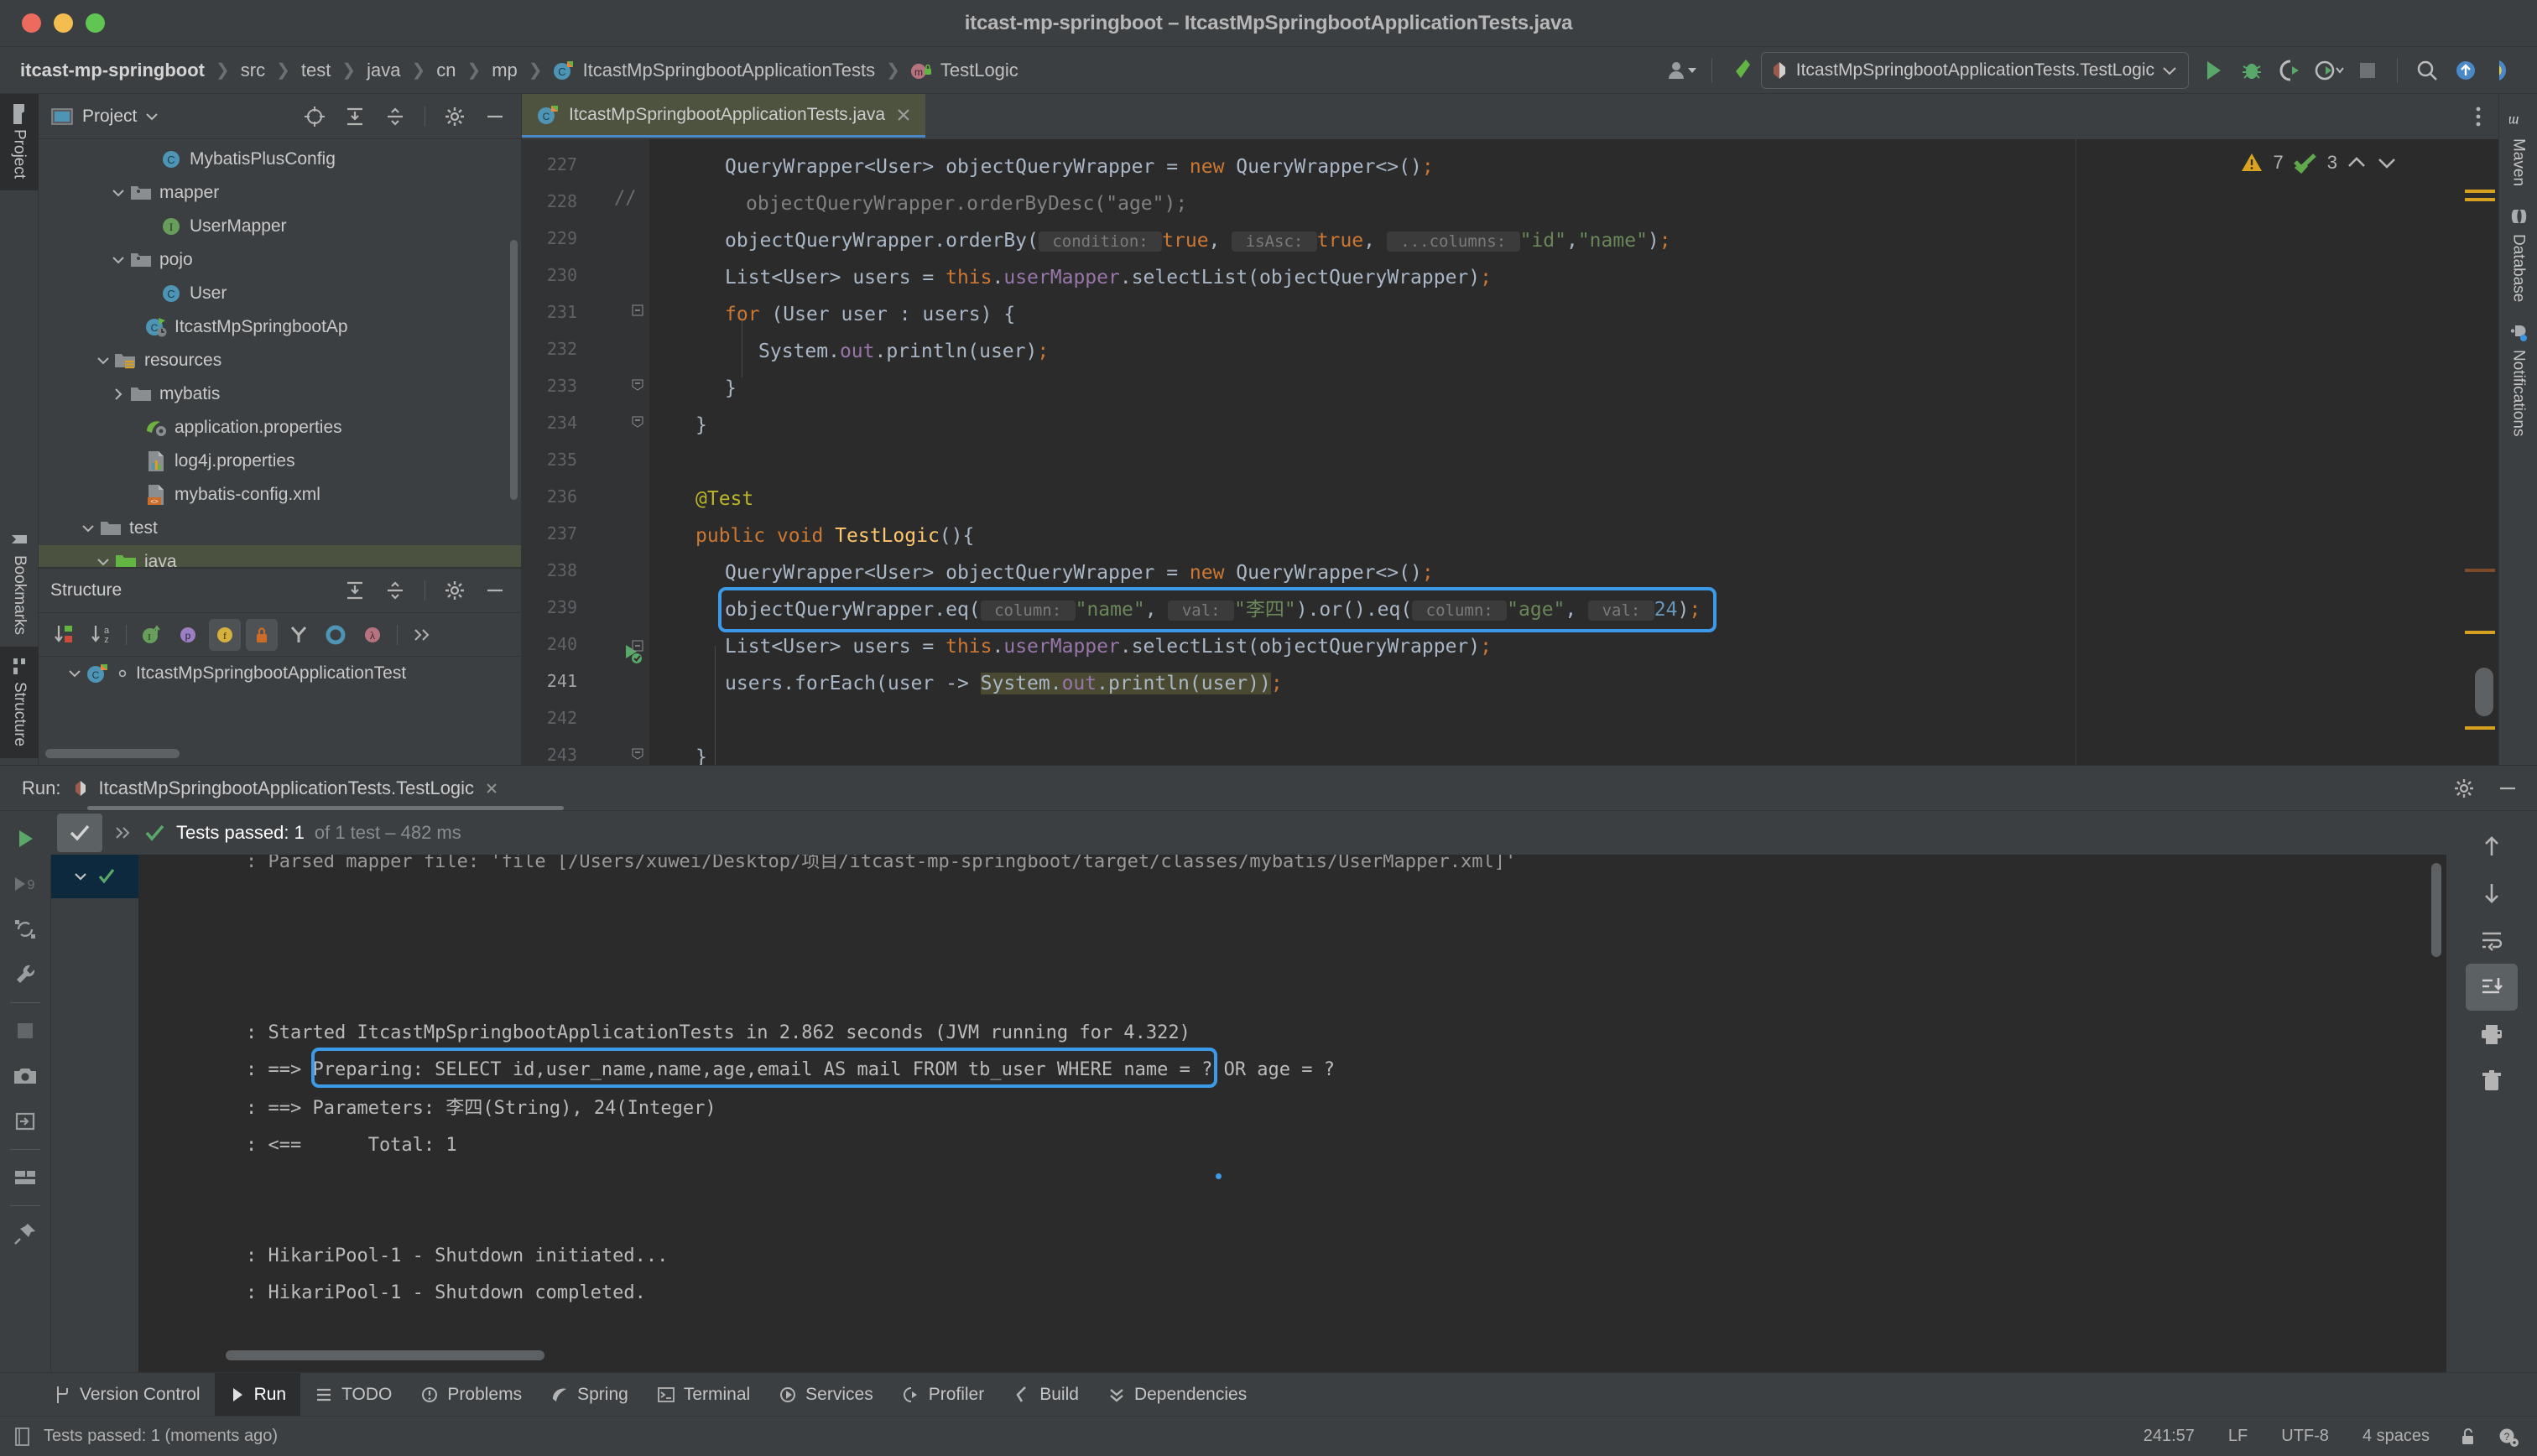  I want to click on tree-row: mybatis, so click(280, 394).